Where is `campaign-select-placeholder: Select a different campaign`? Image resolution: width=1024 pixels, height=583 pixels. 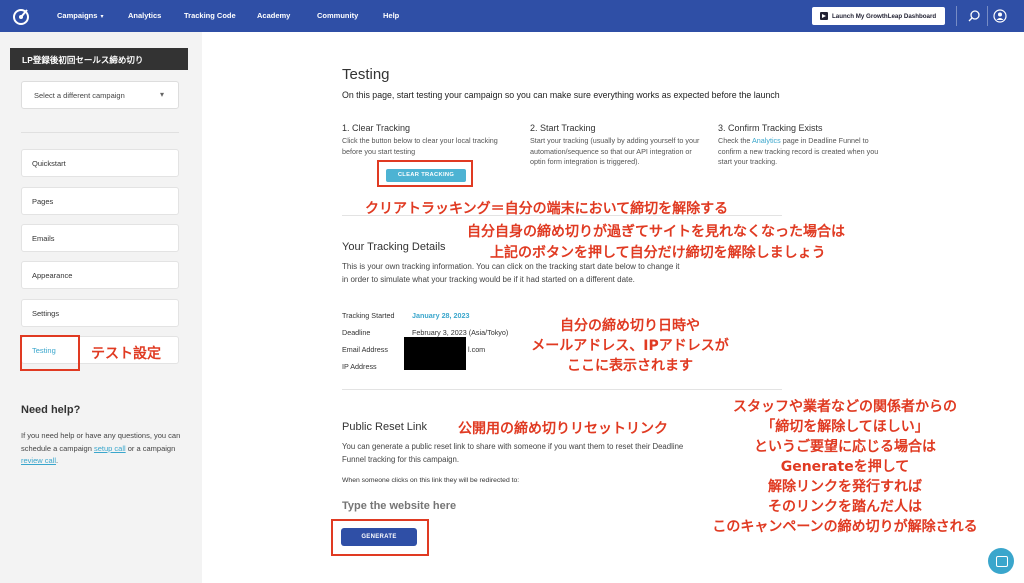 campaign-select-placeholder: Select a different campaign is located at coordinates (79, 95).